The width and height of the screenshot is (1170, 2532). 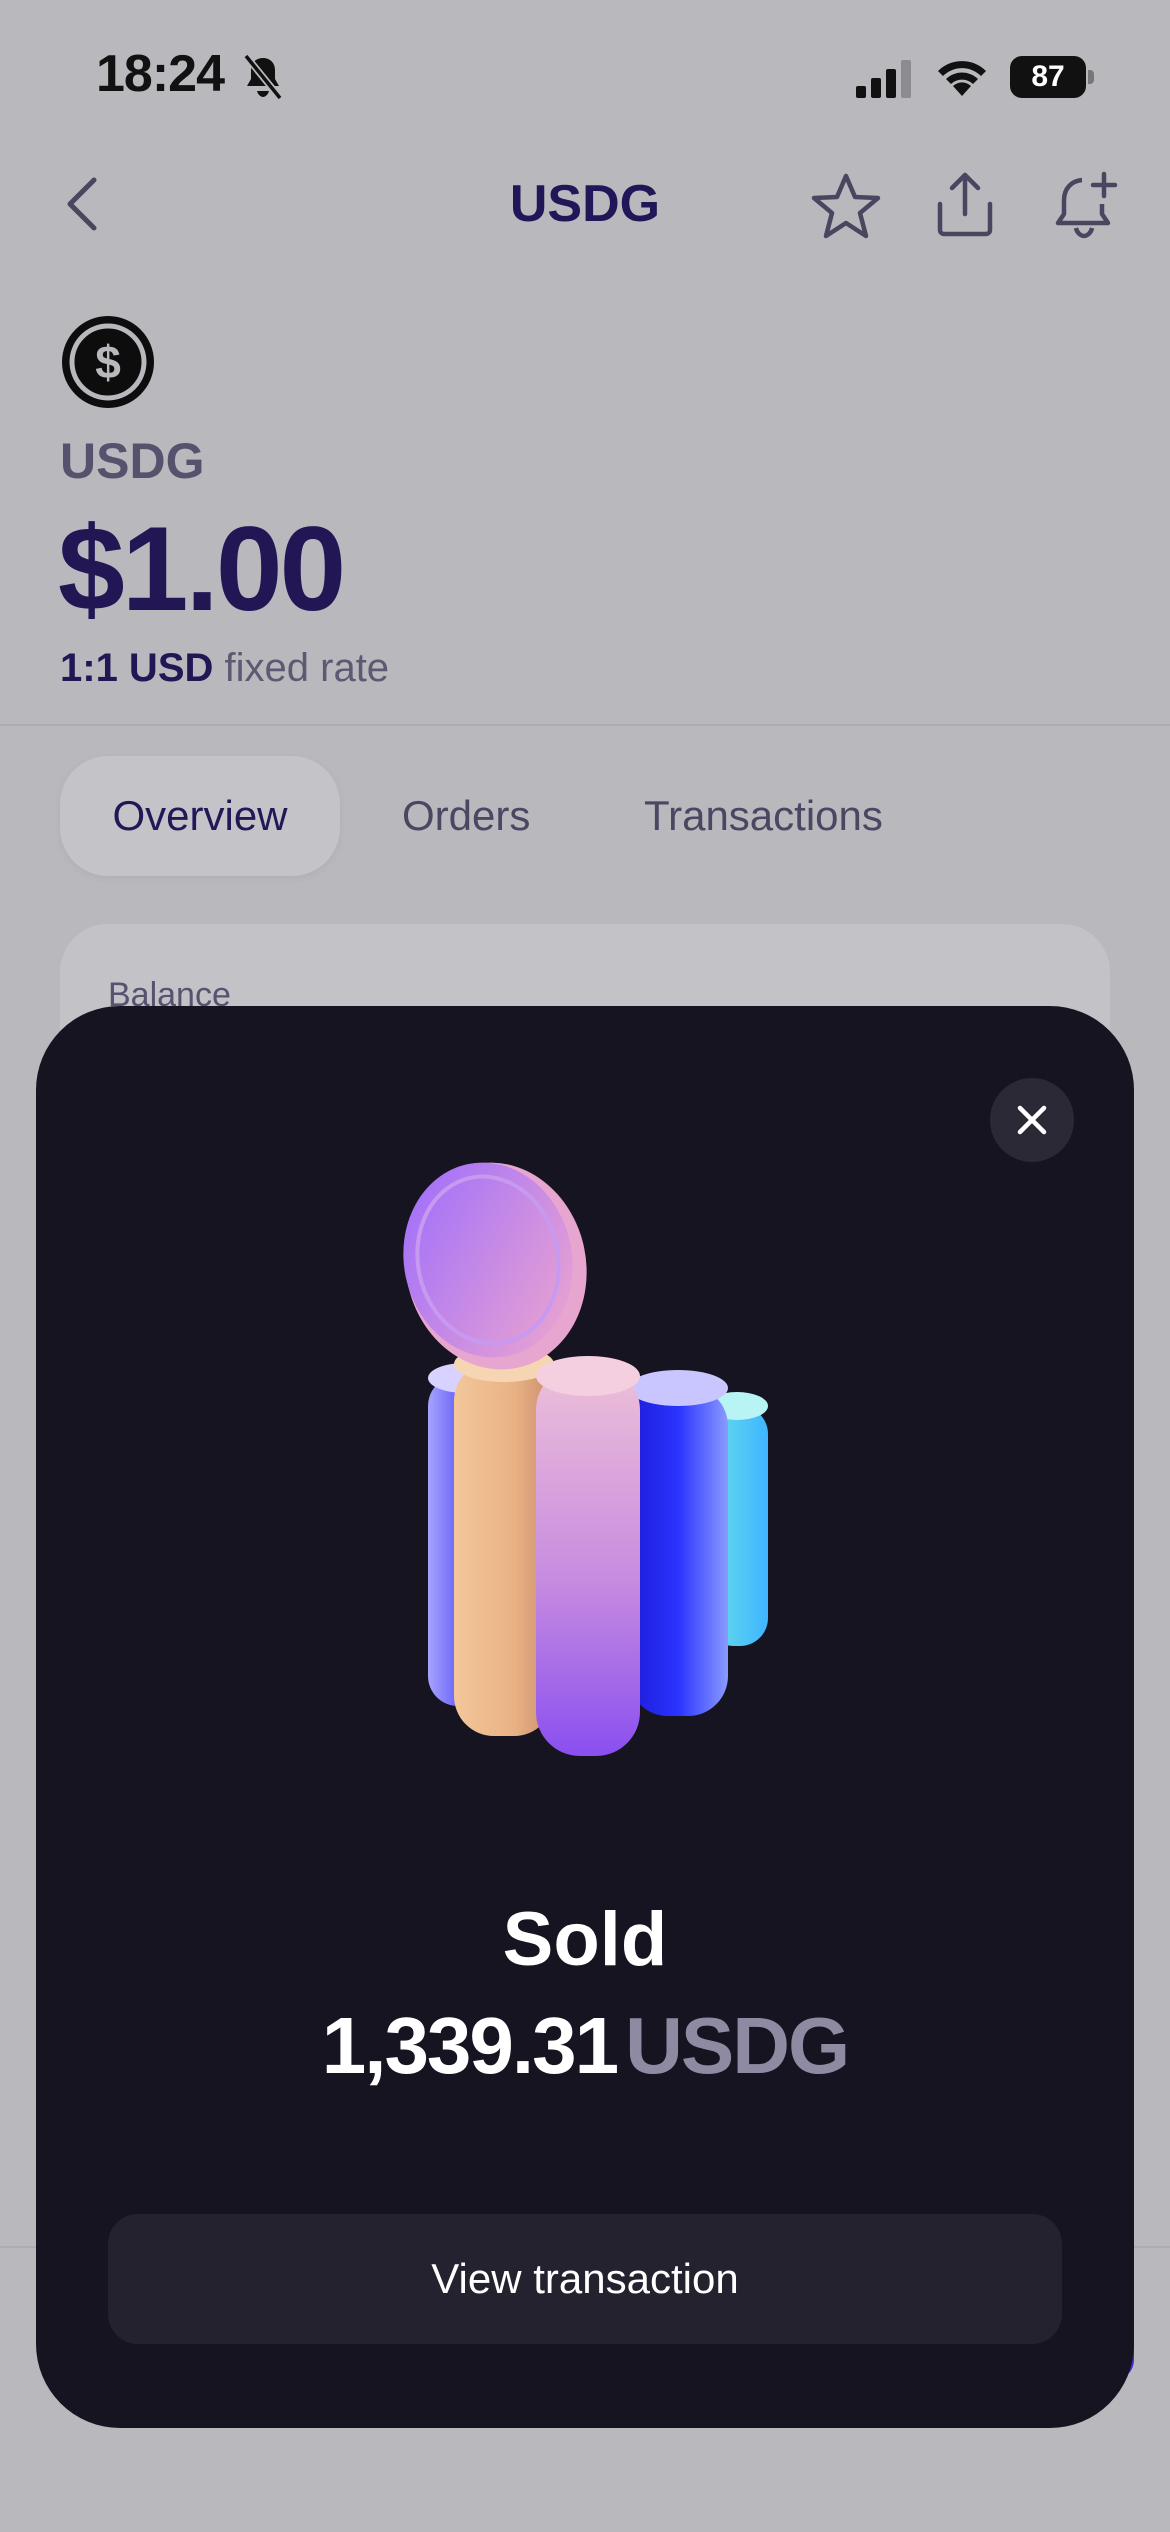 I want to click on rate-value: 1:1 USD, so click(x=137, y=668).